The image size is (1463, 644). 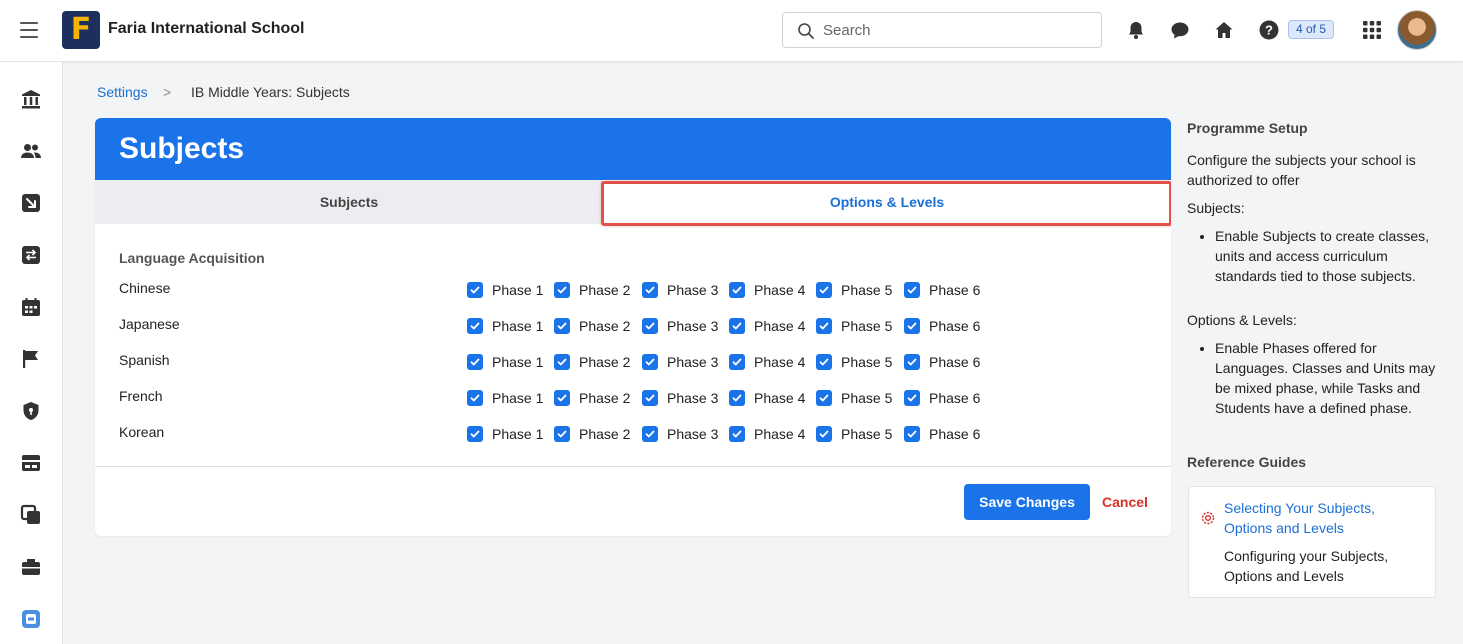 I want to click on school-name: Faria International School, so click(x=206, y=29).